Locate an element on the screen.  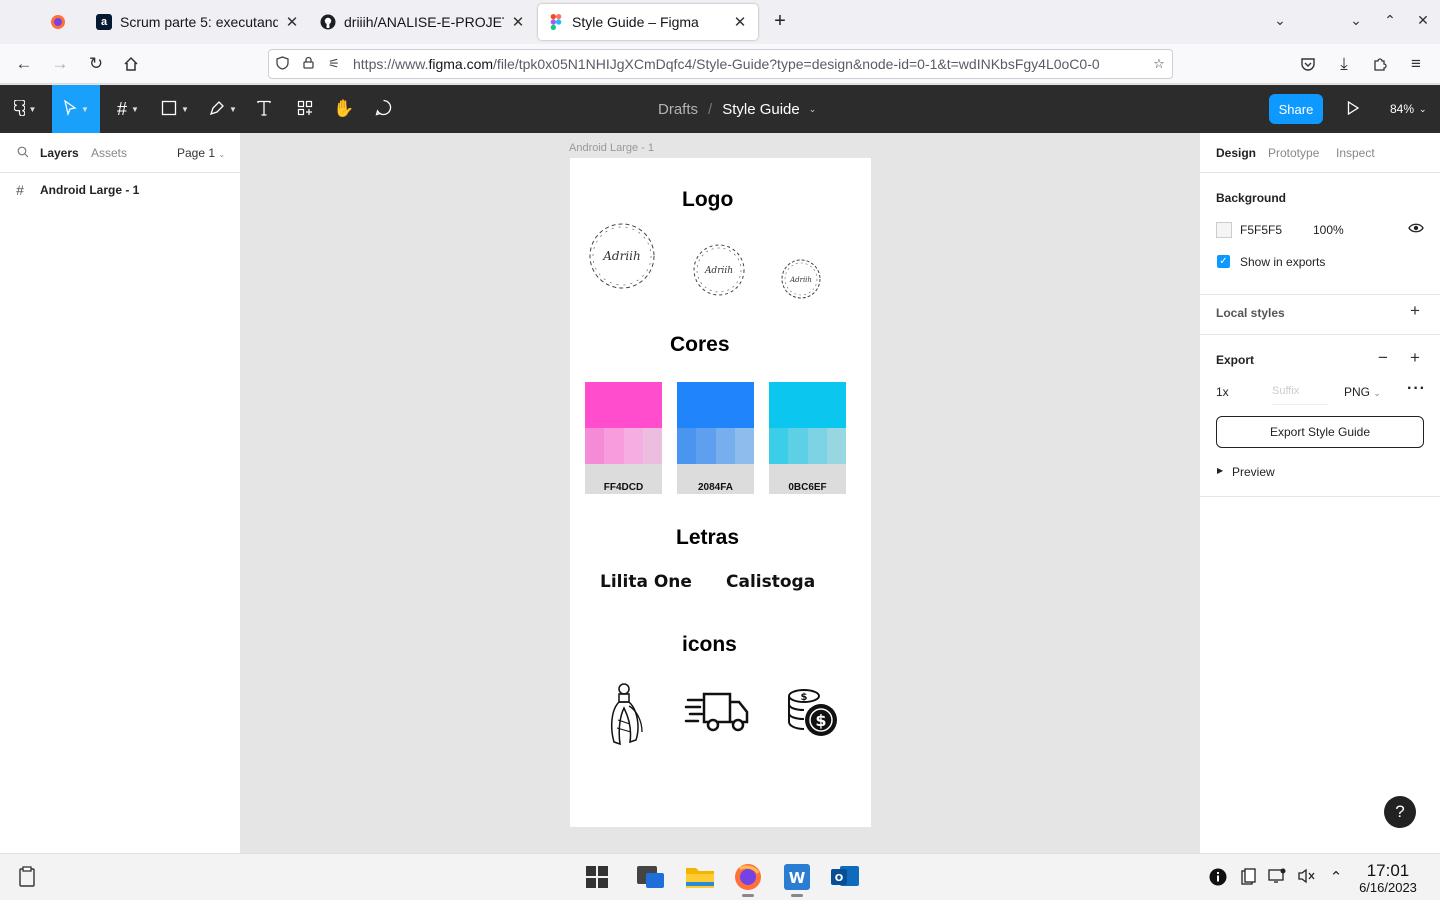
network-icon is located at coordinates (1277, 878).